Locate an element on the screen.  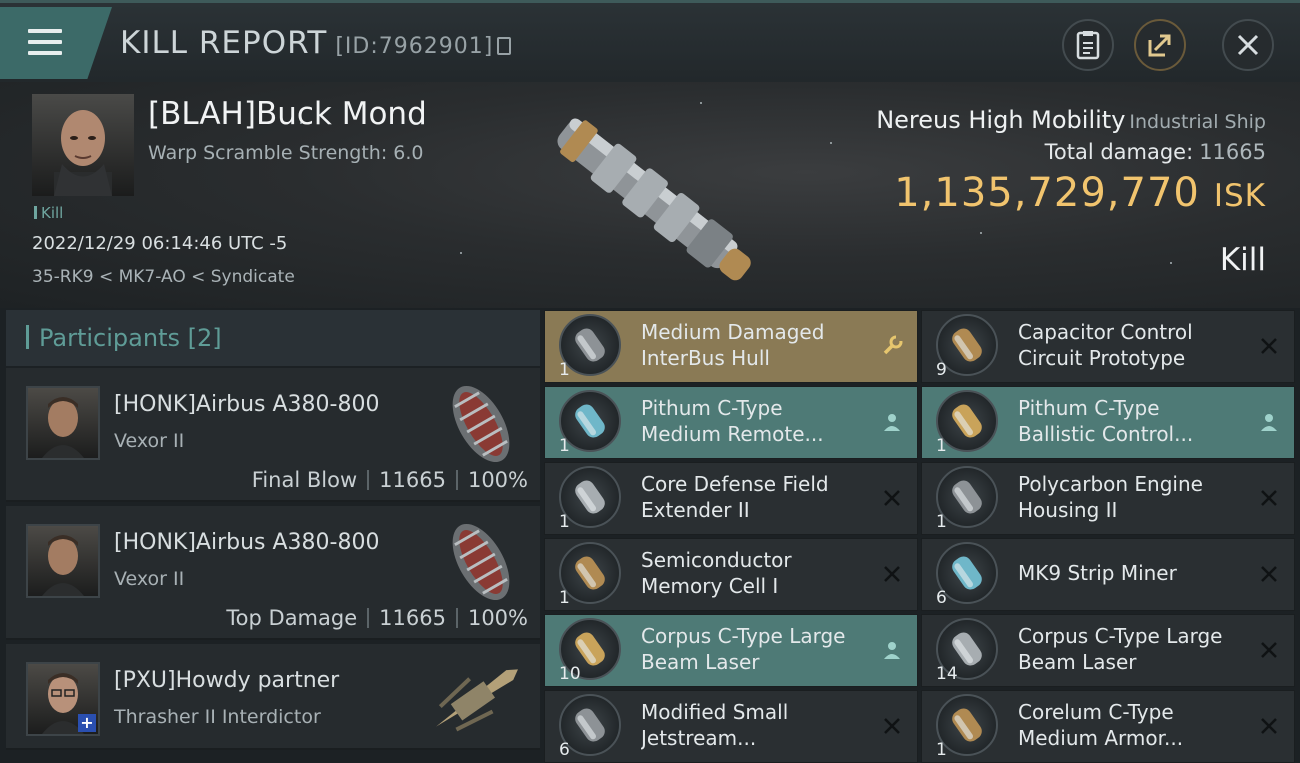
item-name-line2: Extender II is located at coordinates (695, 510).